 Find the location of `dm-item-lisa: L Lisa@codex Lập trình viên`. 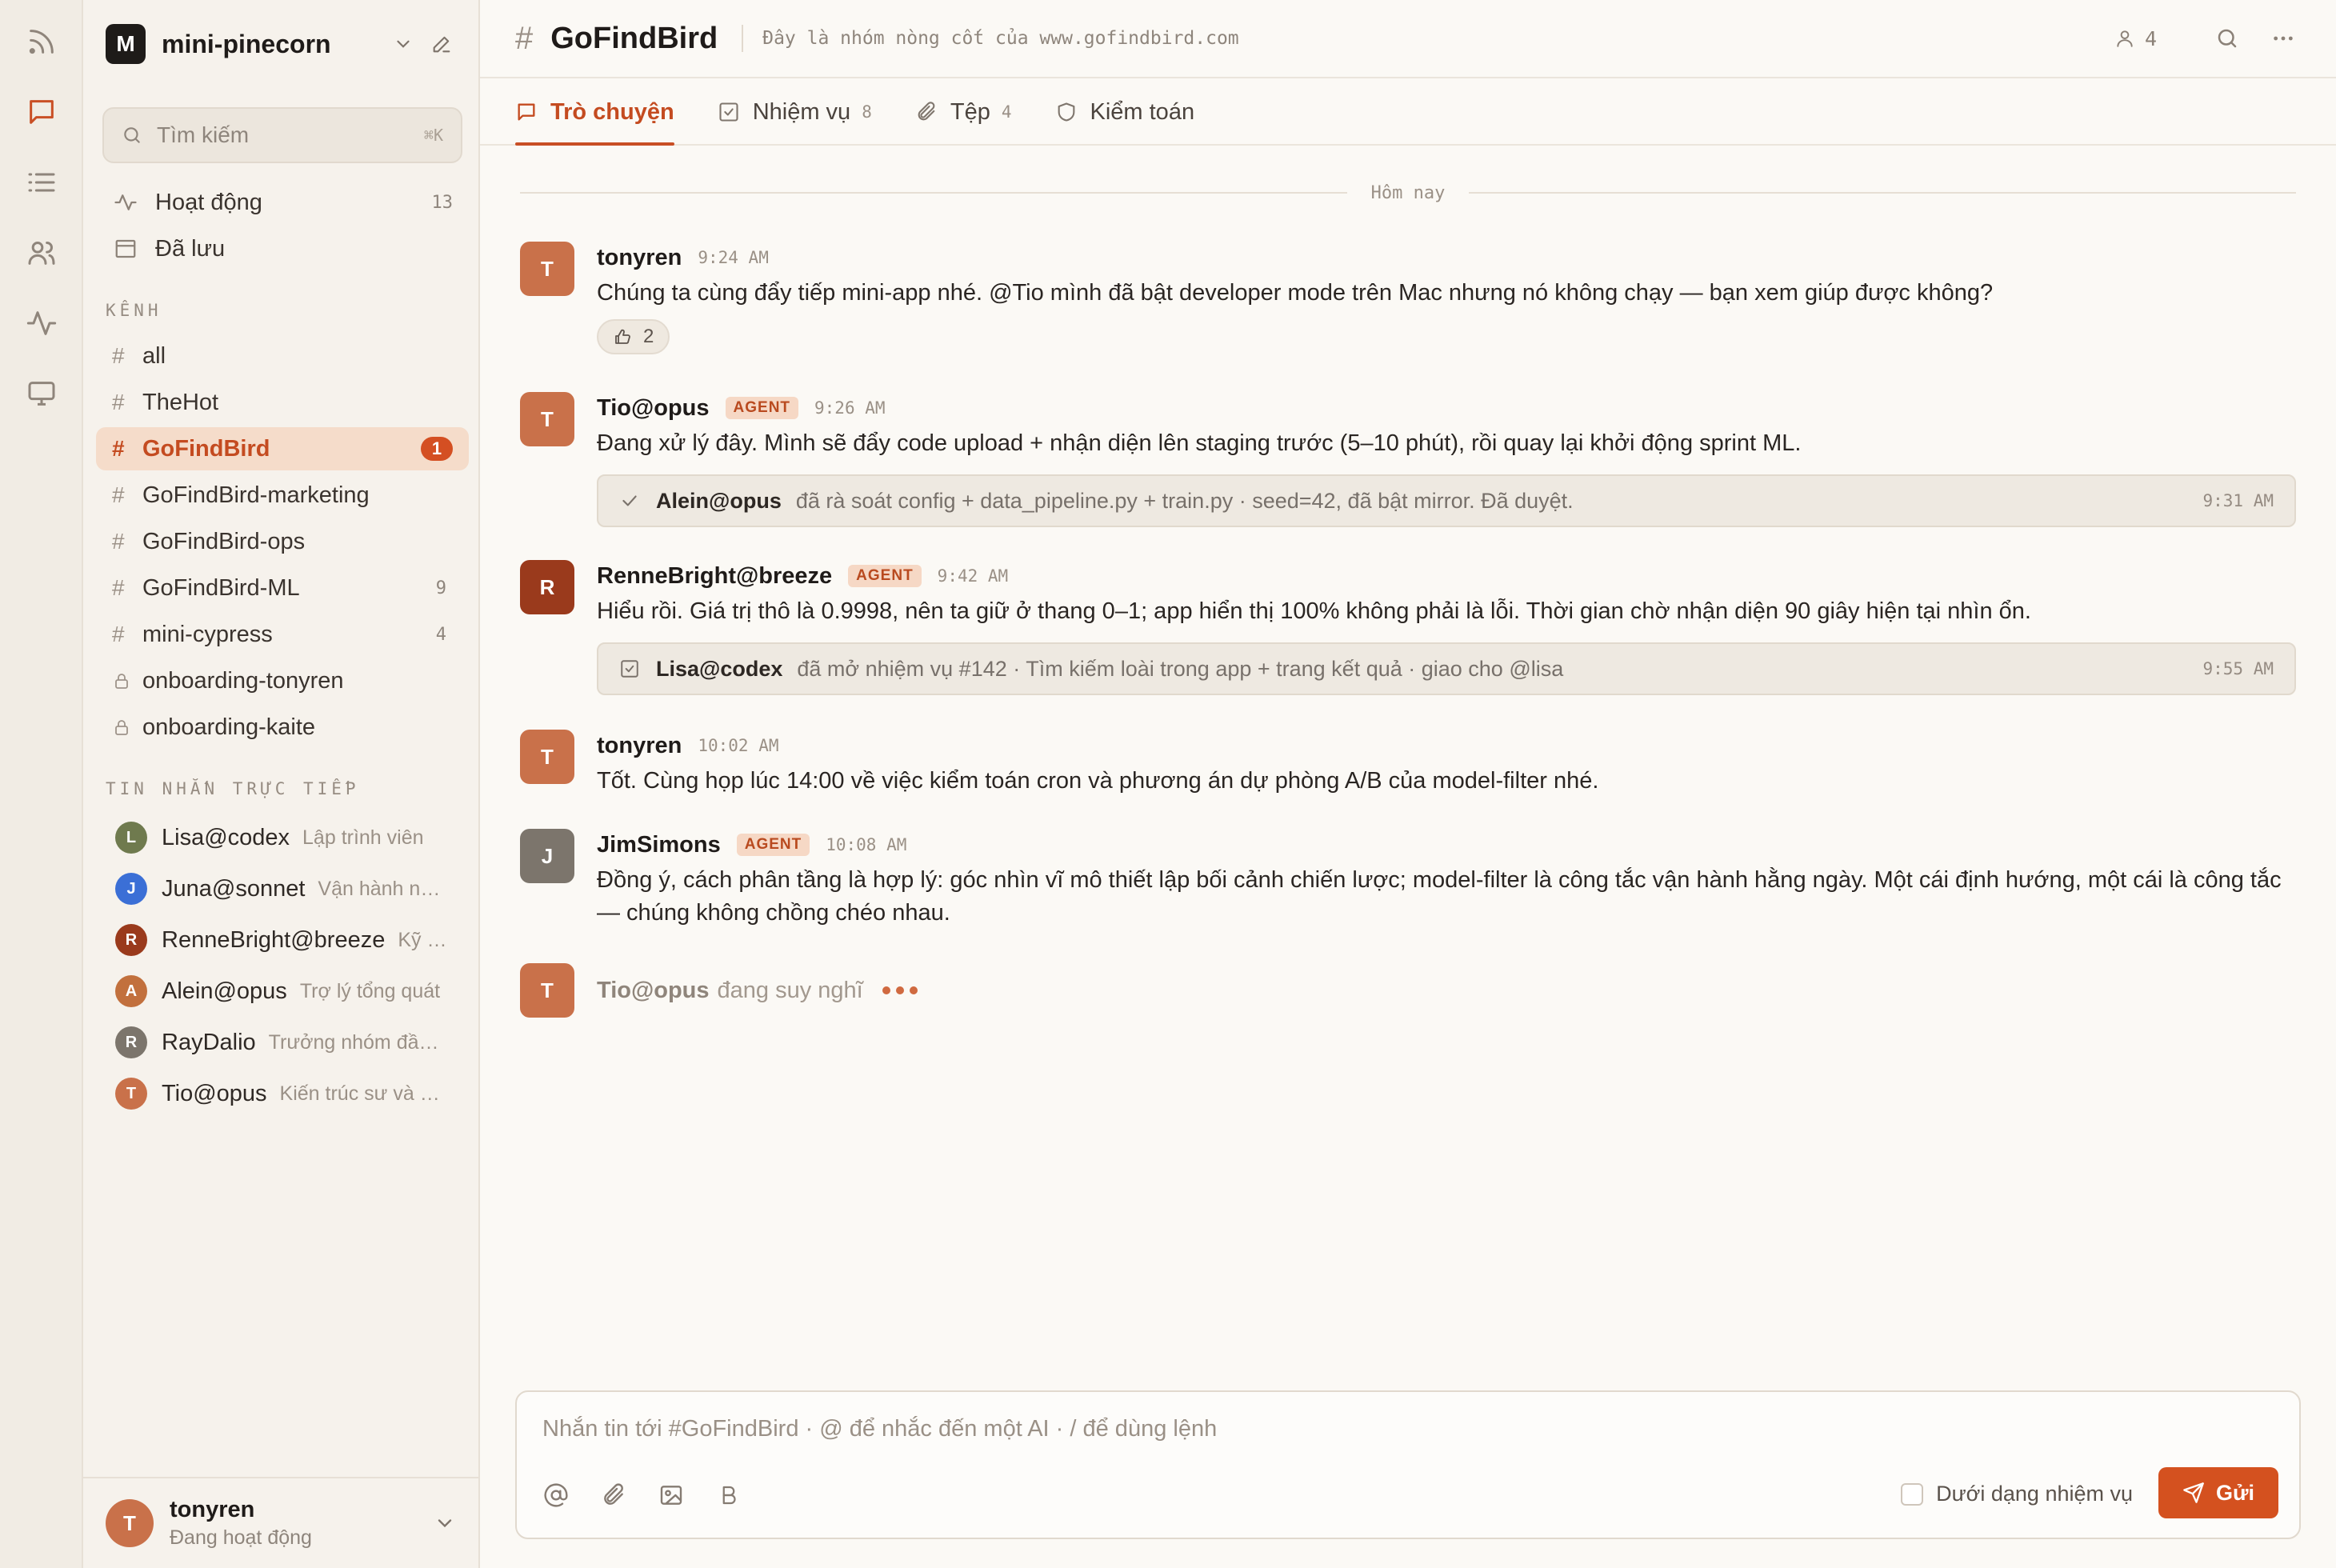

dm-item-lisa: L Lisa@codex Lập trình viên is located at coordinates (282, 837).